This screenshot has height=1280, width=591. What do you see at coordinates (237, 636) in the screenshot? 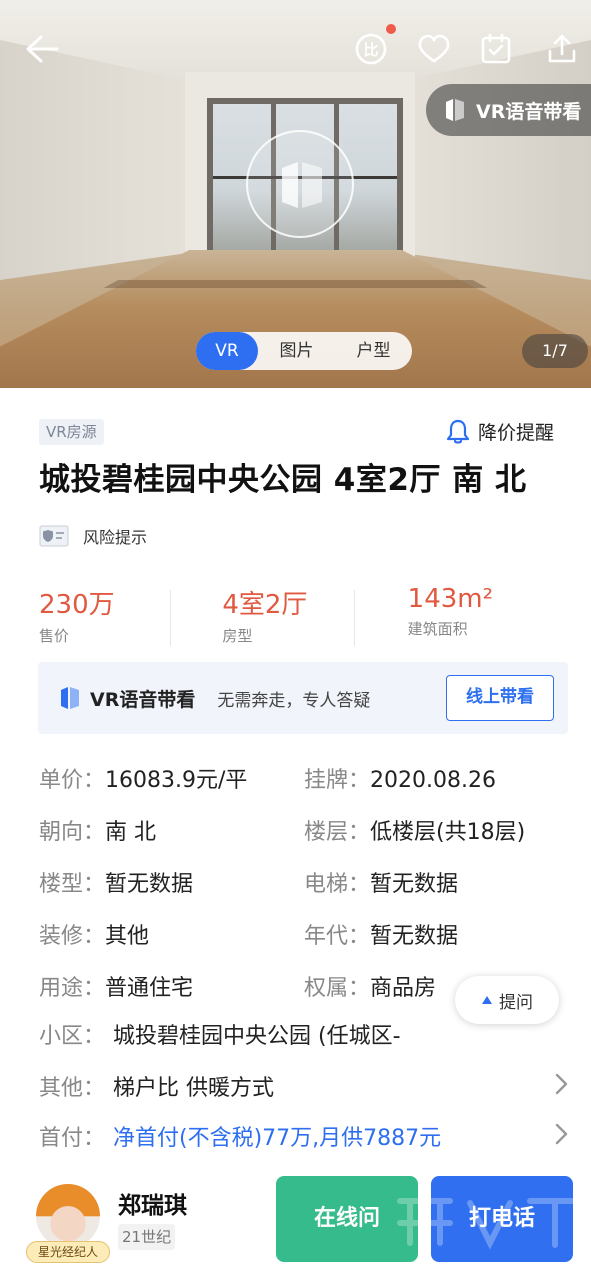
I see `stat-label: 房型` at bounding box center [237, 636].